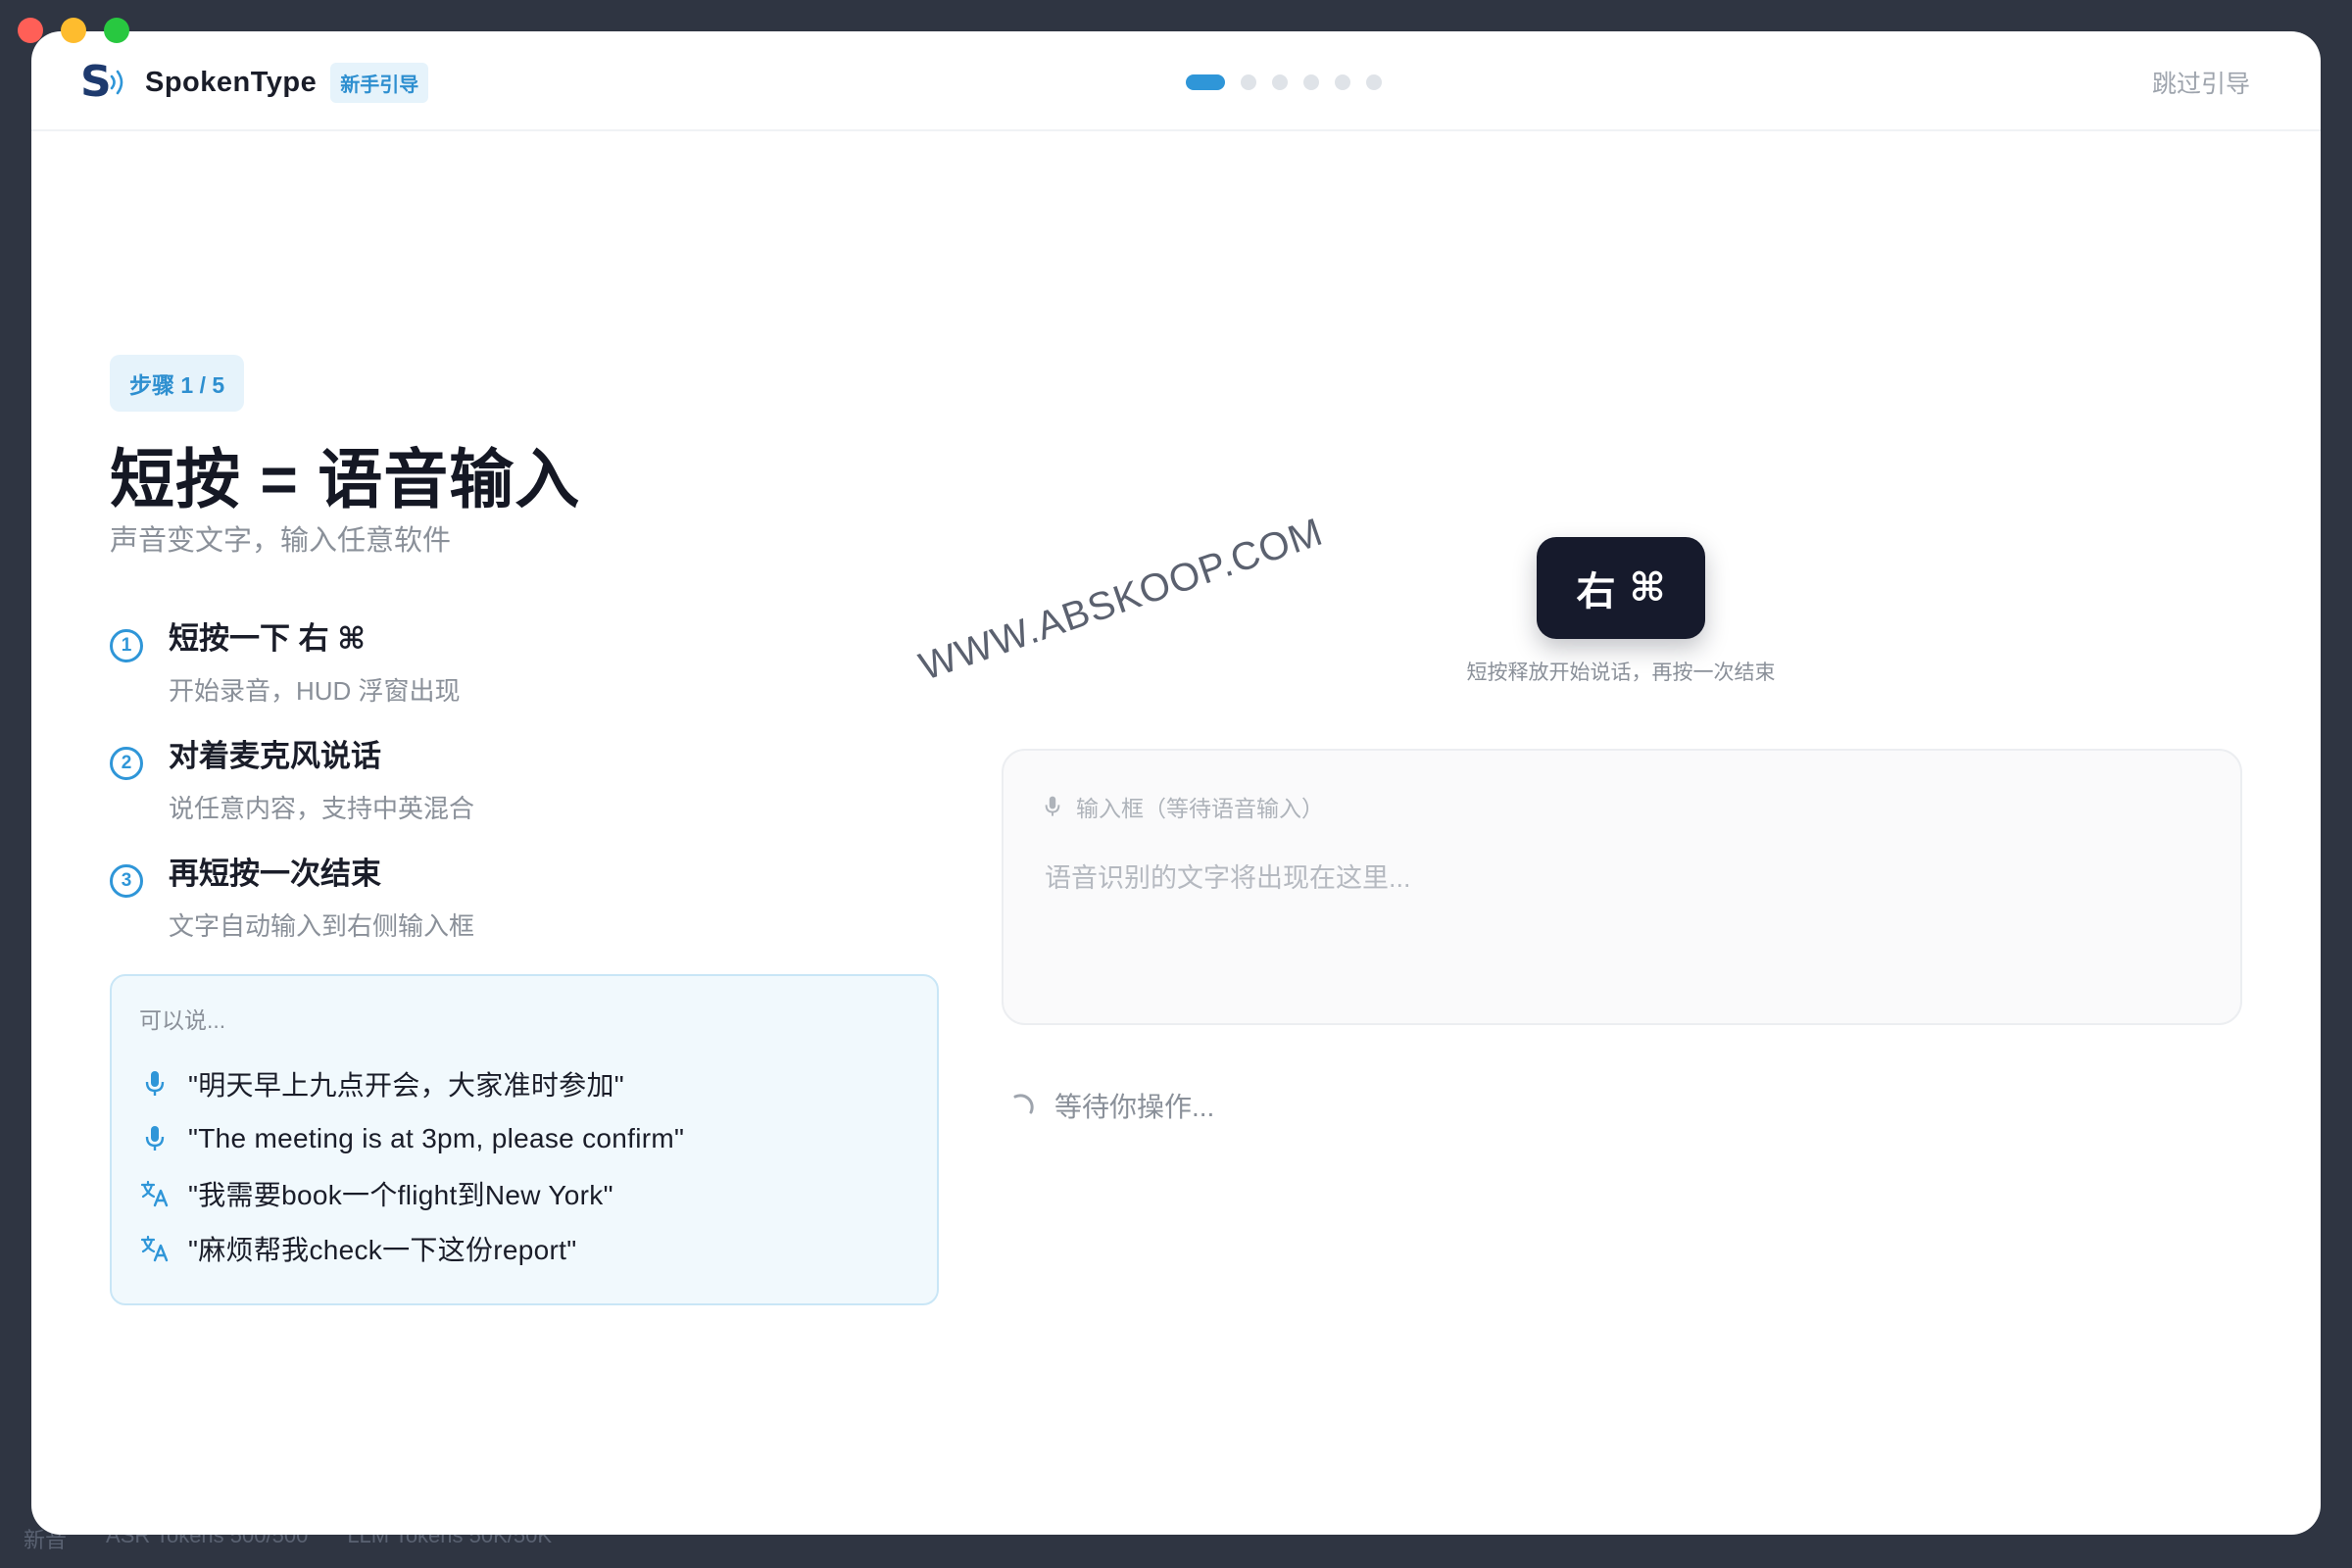 Image resolution: width=2352 pixels, height=1568 pixels. What do you see at coordinates (1622, 806) in the screenshot?
I see `input-box-label: 输入框（等待语音输入）` at bounding box center [1622, 806].